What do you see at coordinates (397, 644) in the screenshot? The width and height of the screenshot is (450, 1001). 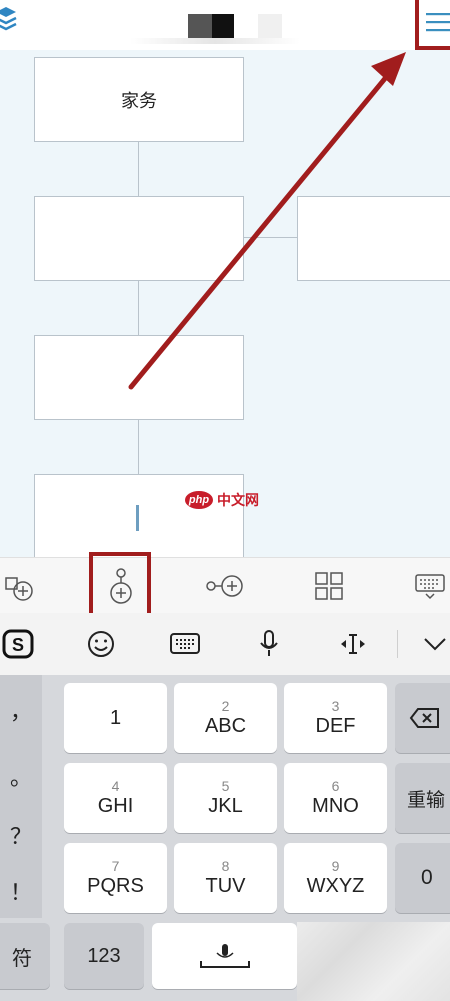 I see `toolbar-divider` at bounding box center [397, 644].